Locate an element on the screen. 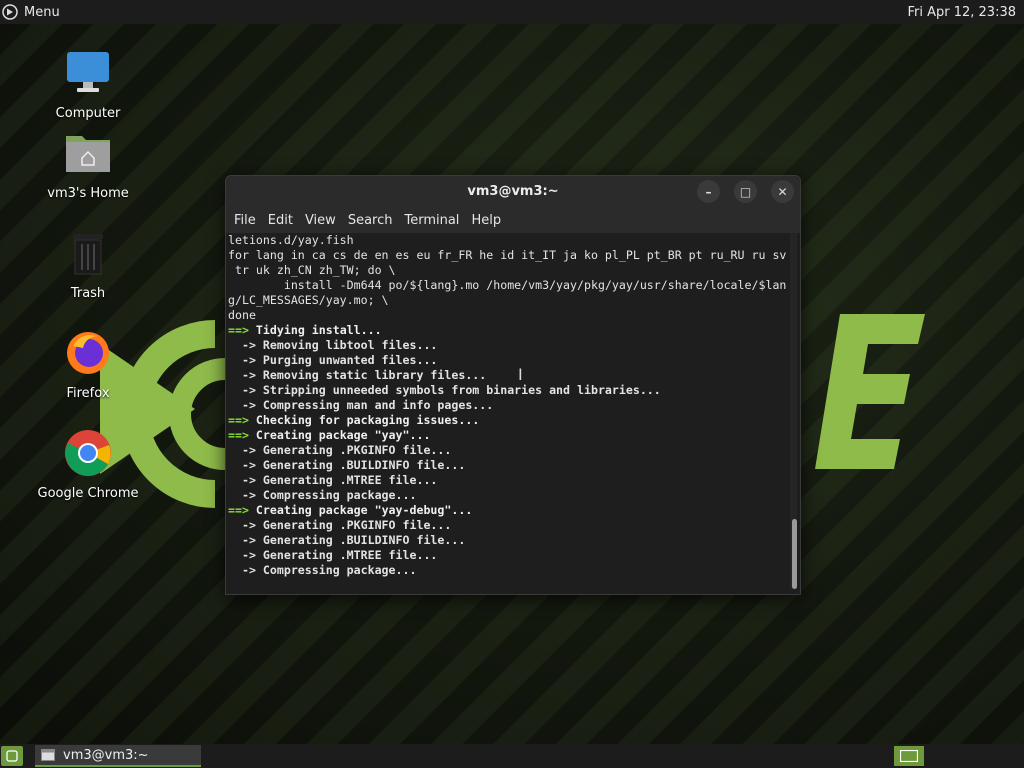  clock: Fri Apr 12, 23:38 is located at coordinates (965, 12).